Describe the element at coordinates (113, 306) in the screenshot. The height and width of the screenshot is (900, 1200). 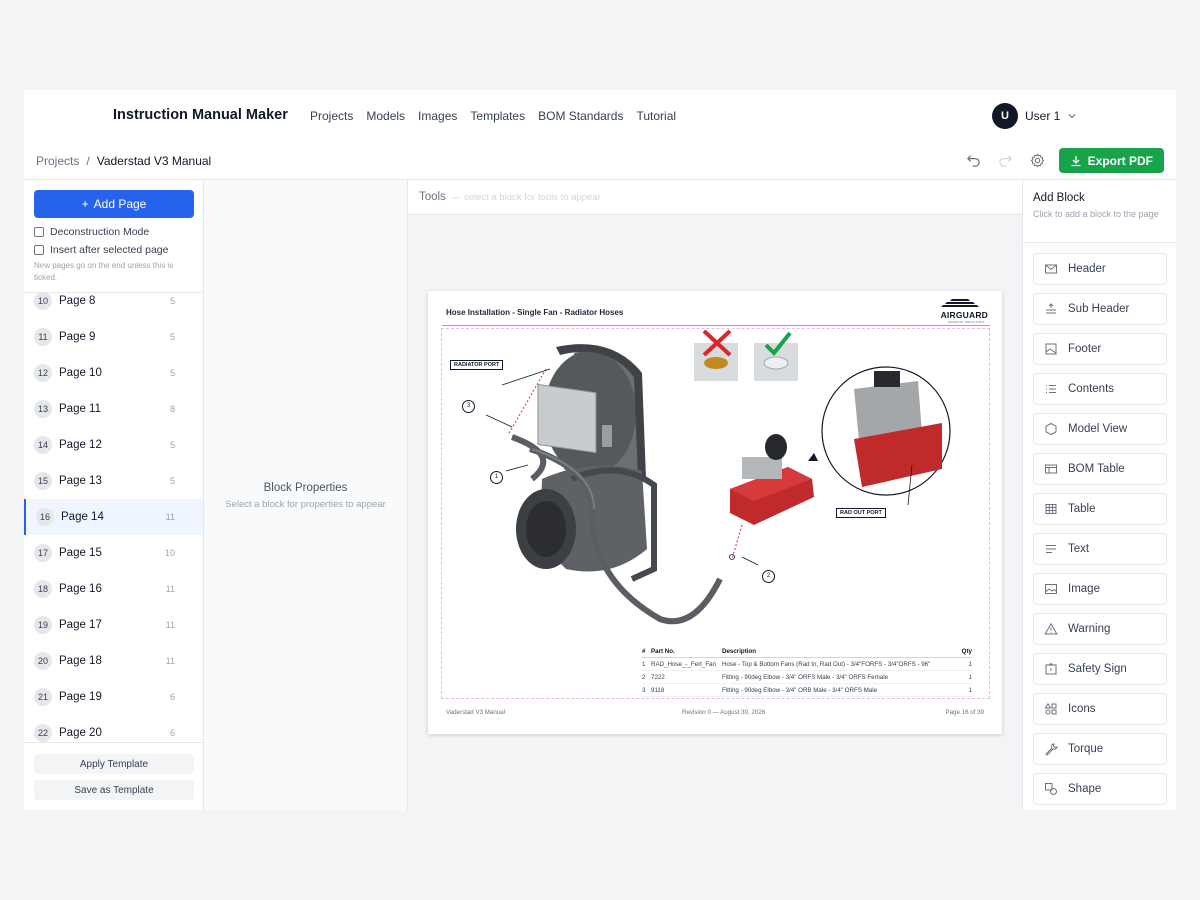
I see `page-list-item: 10 Page 8 5` at that location.